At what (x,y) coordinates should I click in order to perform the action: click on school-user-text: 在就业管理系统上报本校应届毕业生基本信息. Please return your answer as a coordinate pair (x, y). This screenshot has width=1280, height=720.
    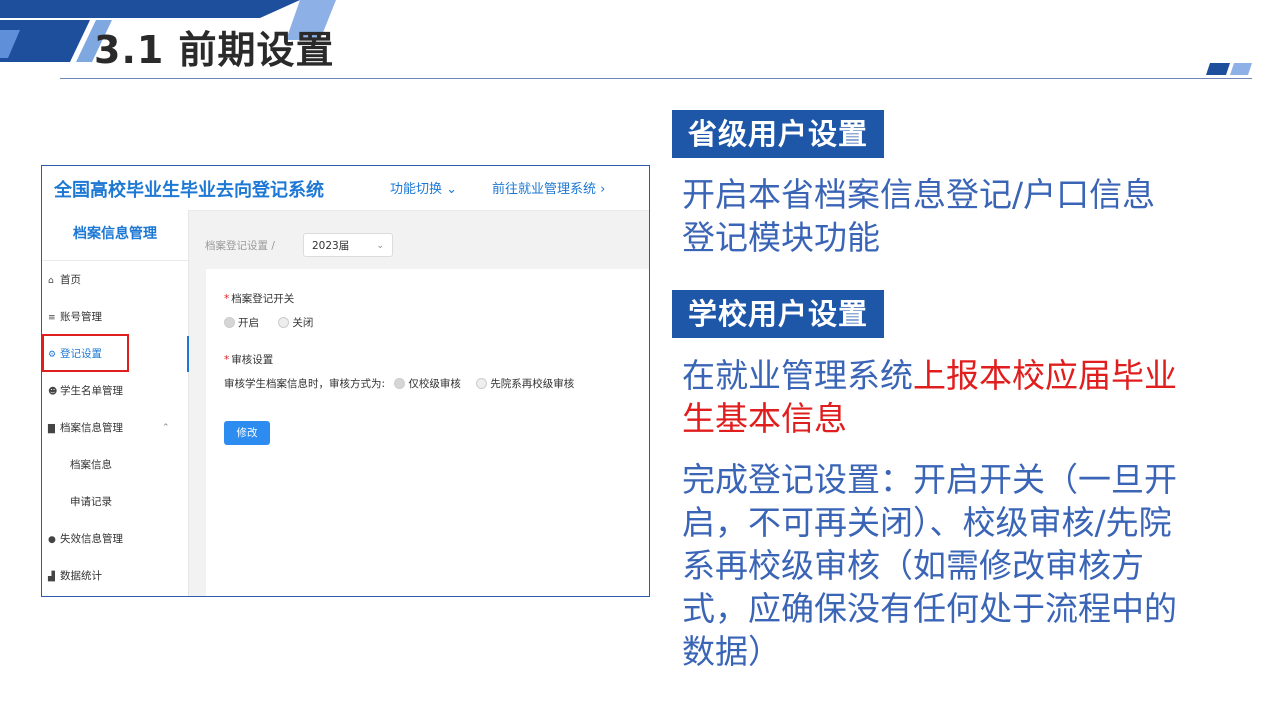
    Looking at the image, I should click on (929, 397).